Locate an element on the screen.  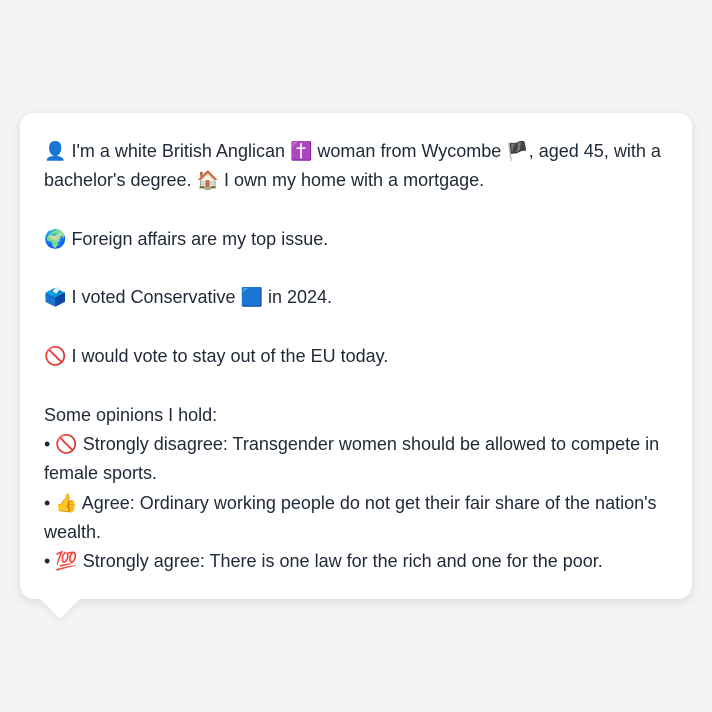
issue-text: Foreign affairs are my top issue. is located at coordinates (200, 238).